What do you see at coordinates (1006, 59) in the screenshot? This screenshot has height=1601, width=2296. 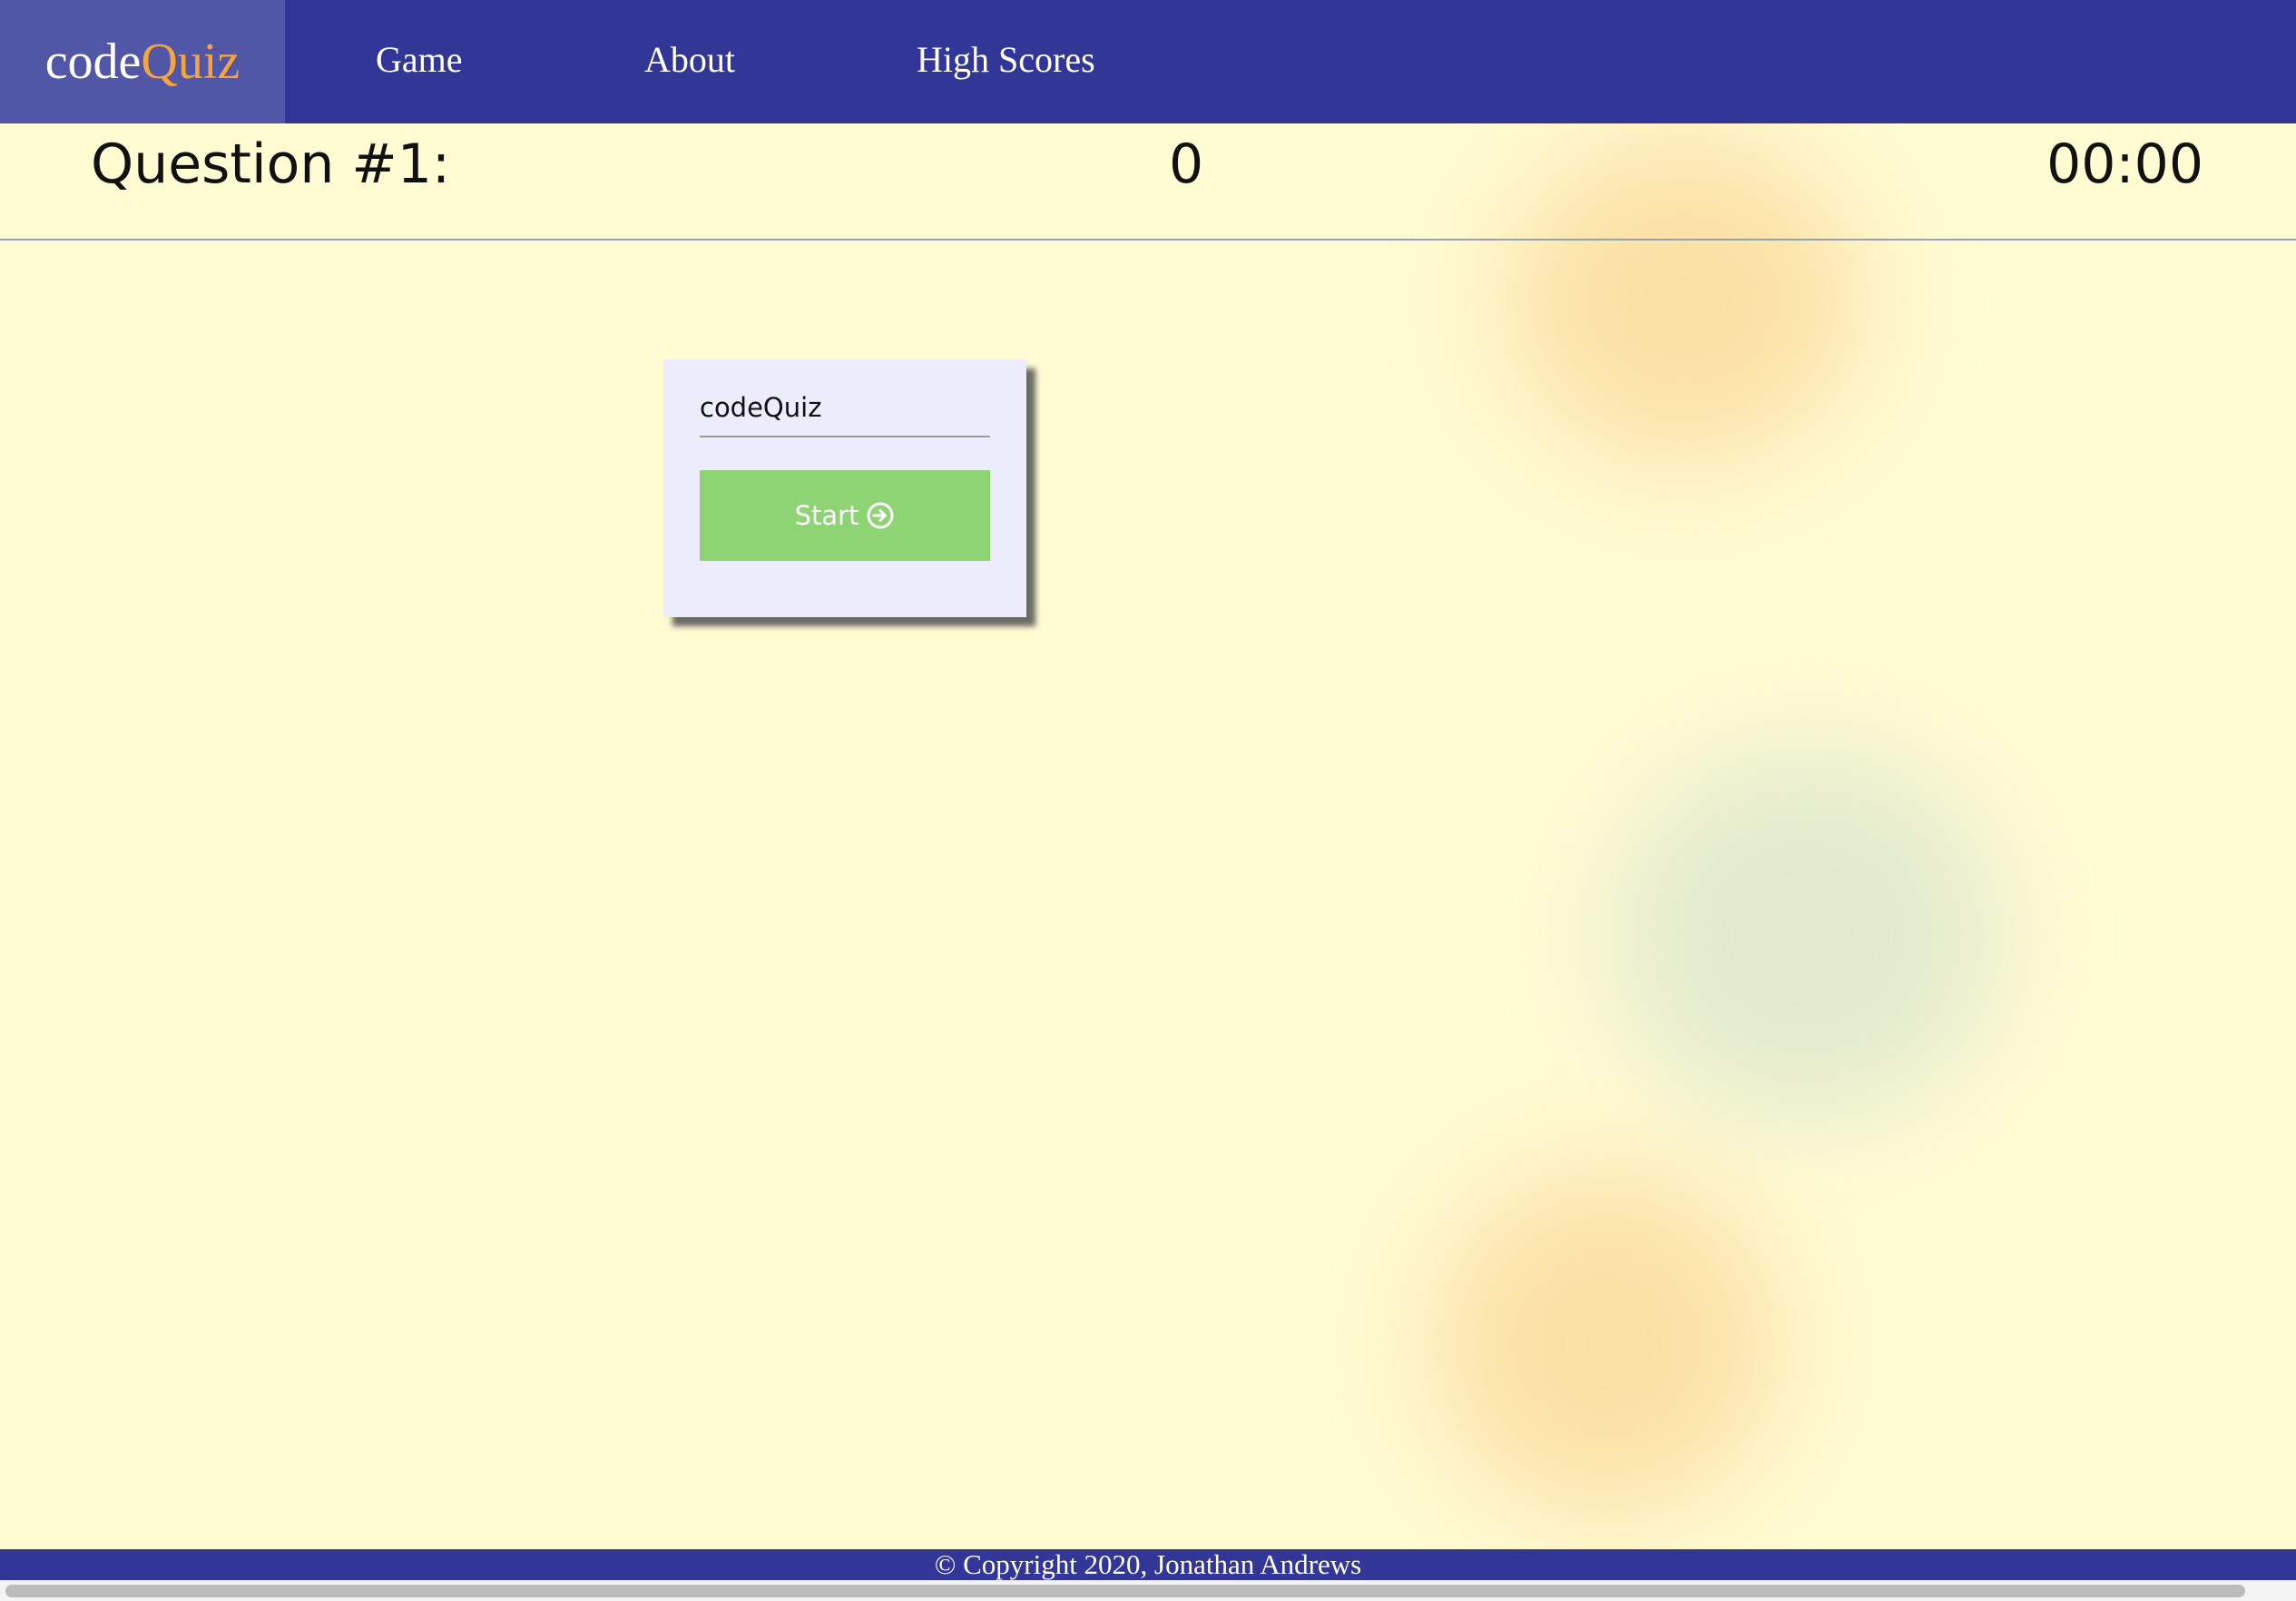 I see `nav-high-scores-link: High Scores` at bounding box center [1006, 59].